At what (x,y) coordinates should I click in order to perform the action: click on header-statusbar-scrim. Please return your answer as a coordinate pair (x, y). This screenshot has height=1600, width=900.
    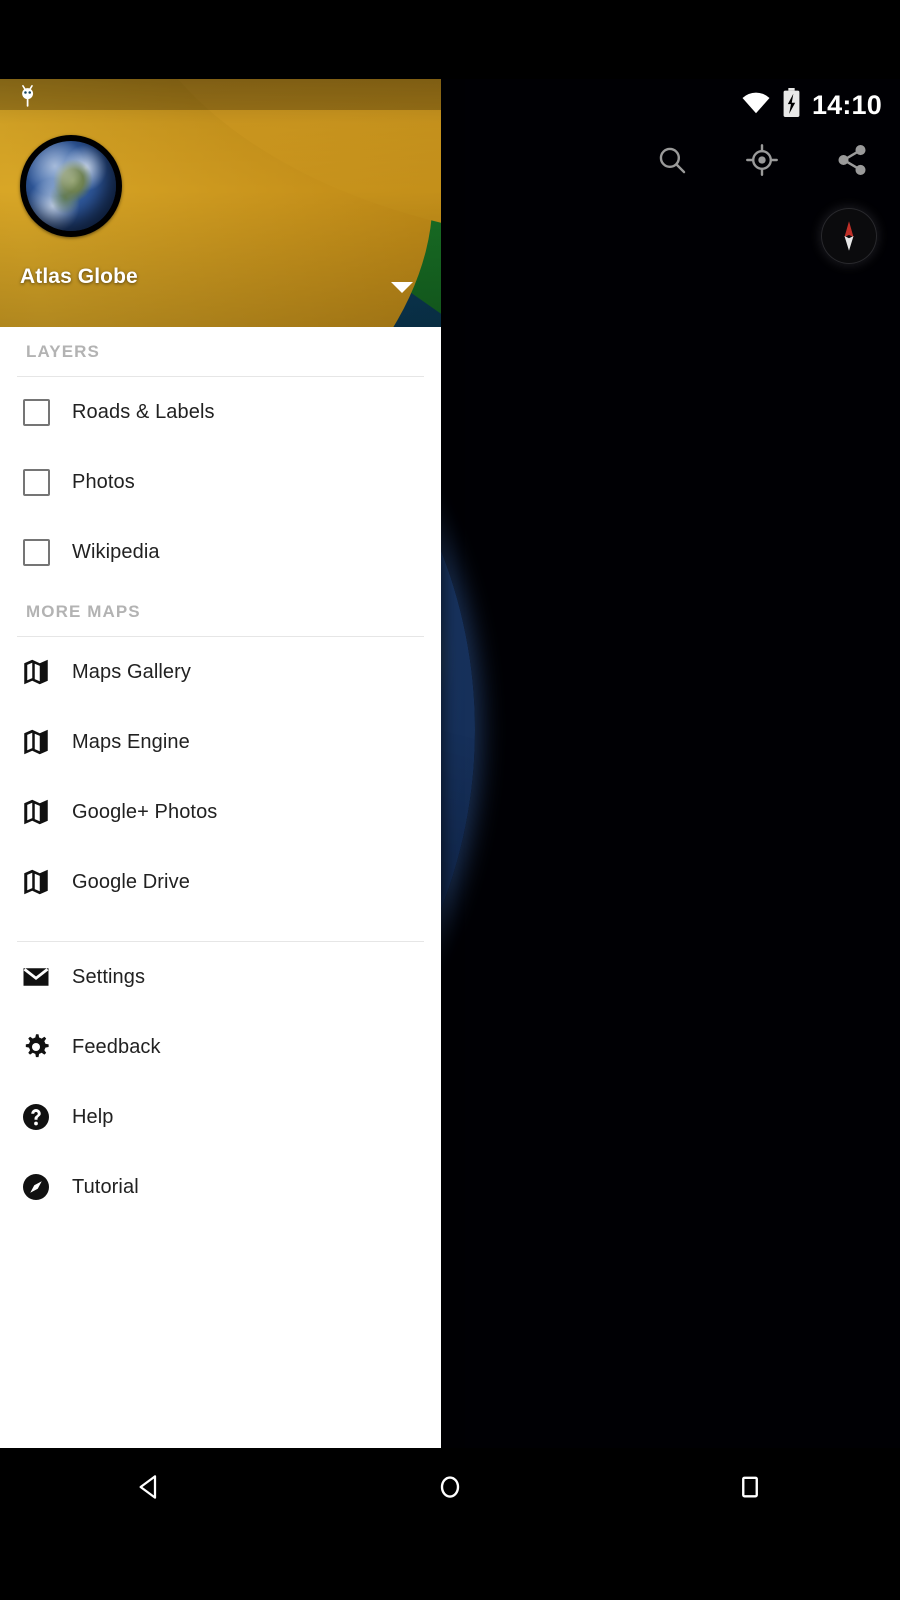
    Looking at the image, I should click on (220, 94).